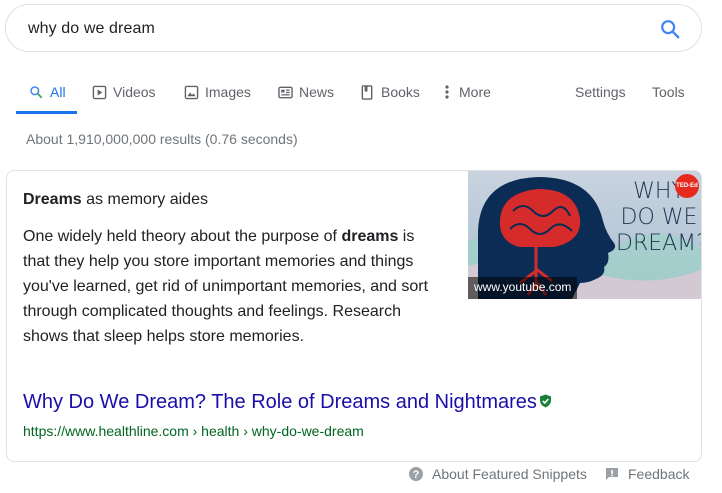 The image size is (722, 493). I want to click on tab-label: Images, so click(228, 92).